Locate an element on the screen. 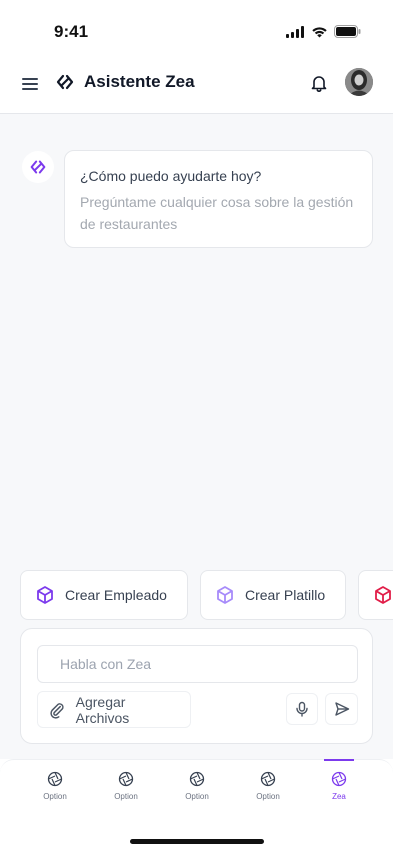  nav-item-option-3: Option is located at coordinates (197, 785).